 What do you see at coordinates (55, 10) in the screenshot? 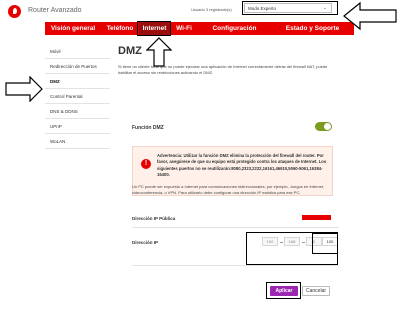
I see `app-title: Router Avanzado` at bounding box center [55, 10].